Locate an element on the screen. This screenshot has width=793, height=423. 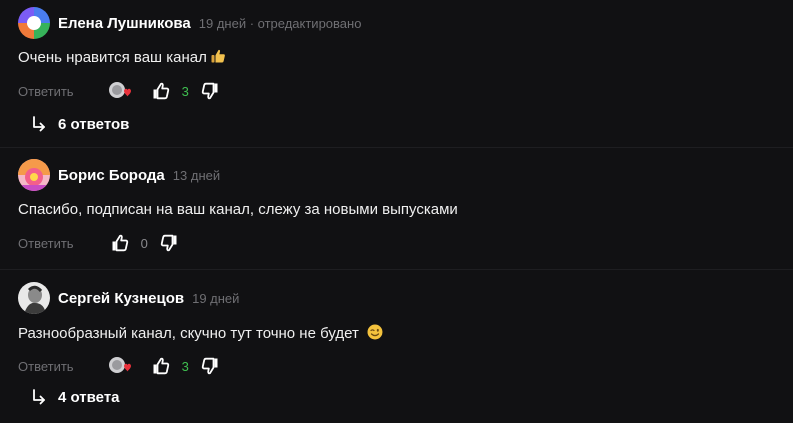
like-count: 0 is located at coordinates (144, 243).